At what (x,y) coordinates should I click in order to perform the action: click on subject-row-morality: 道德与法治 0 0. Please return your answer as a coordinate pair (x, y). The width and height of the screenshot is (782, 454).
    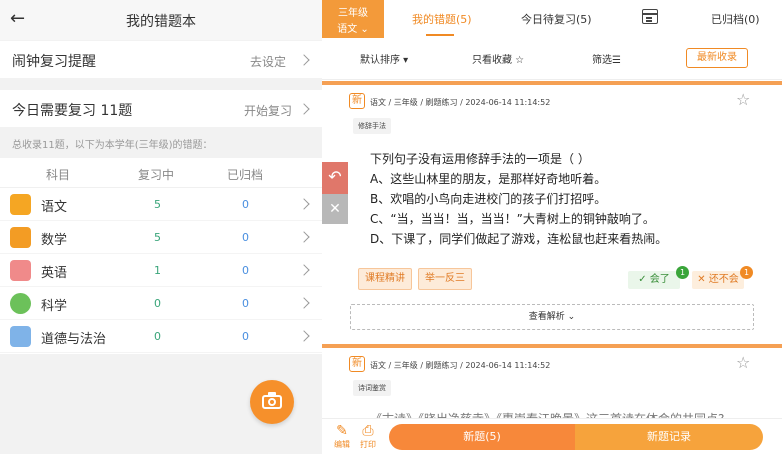
    Looking at the image, I should click on (161, 336).